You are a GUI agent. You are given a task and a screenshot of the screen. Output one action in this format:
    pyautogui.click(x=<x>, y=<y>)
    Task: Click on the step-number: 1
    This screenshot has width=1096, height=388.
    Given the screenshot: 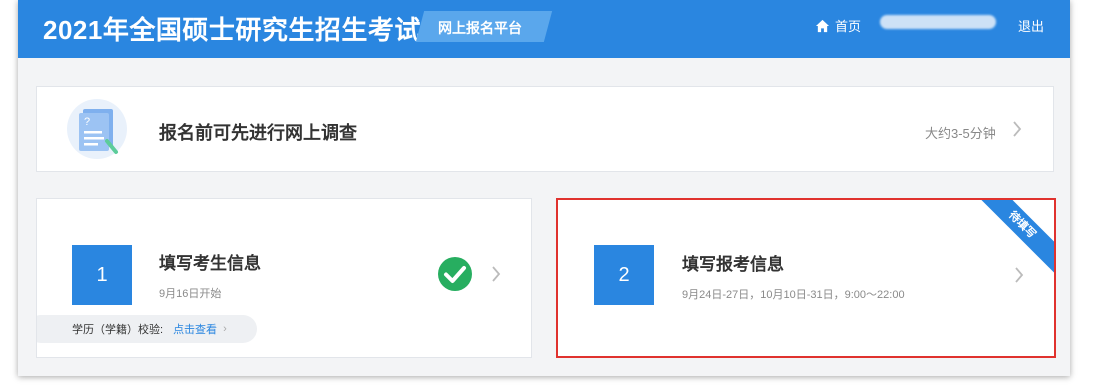 What is the action you would take?
    pyautogui.click(x=102, y=275)
    